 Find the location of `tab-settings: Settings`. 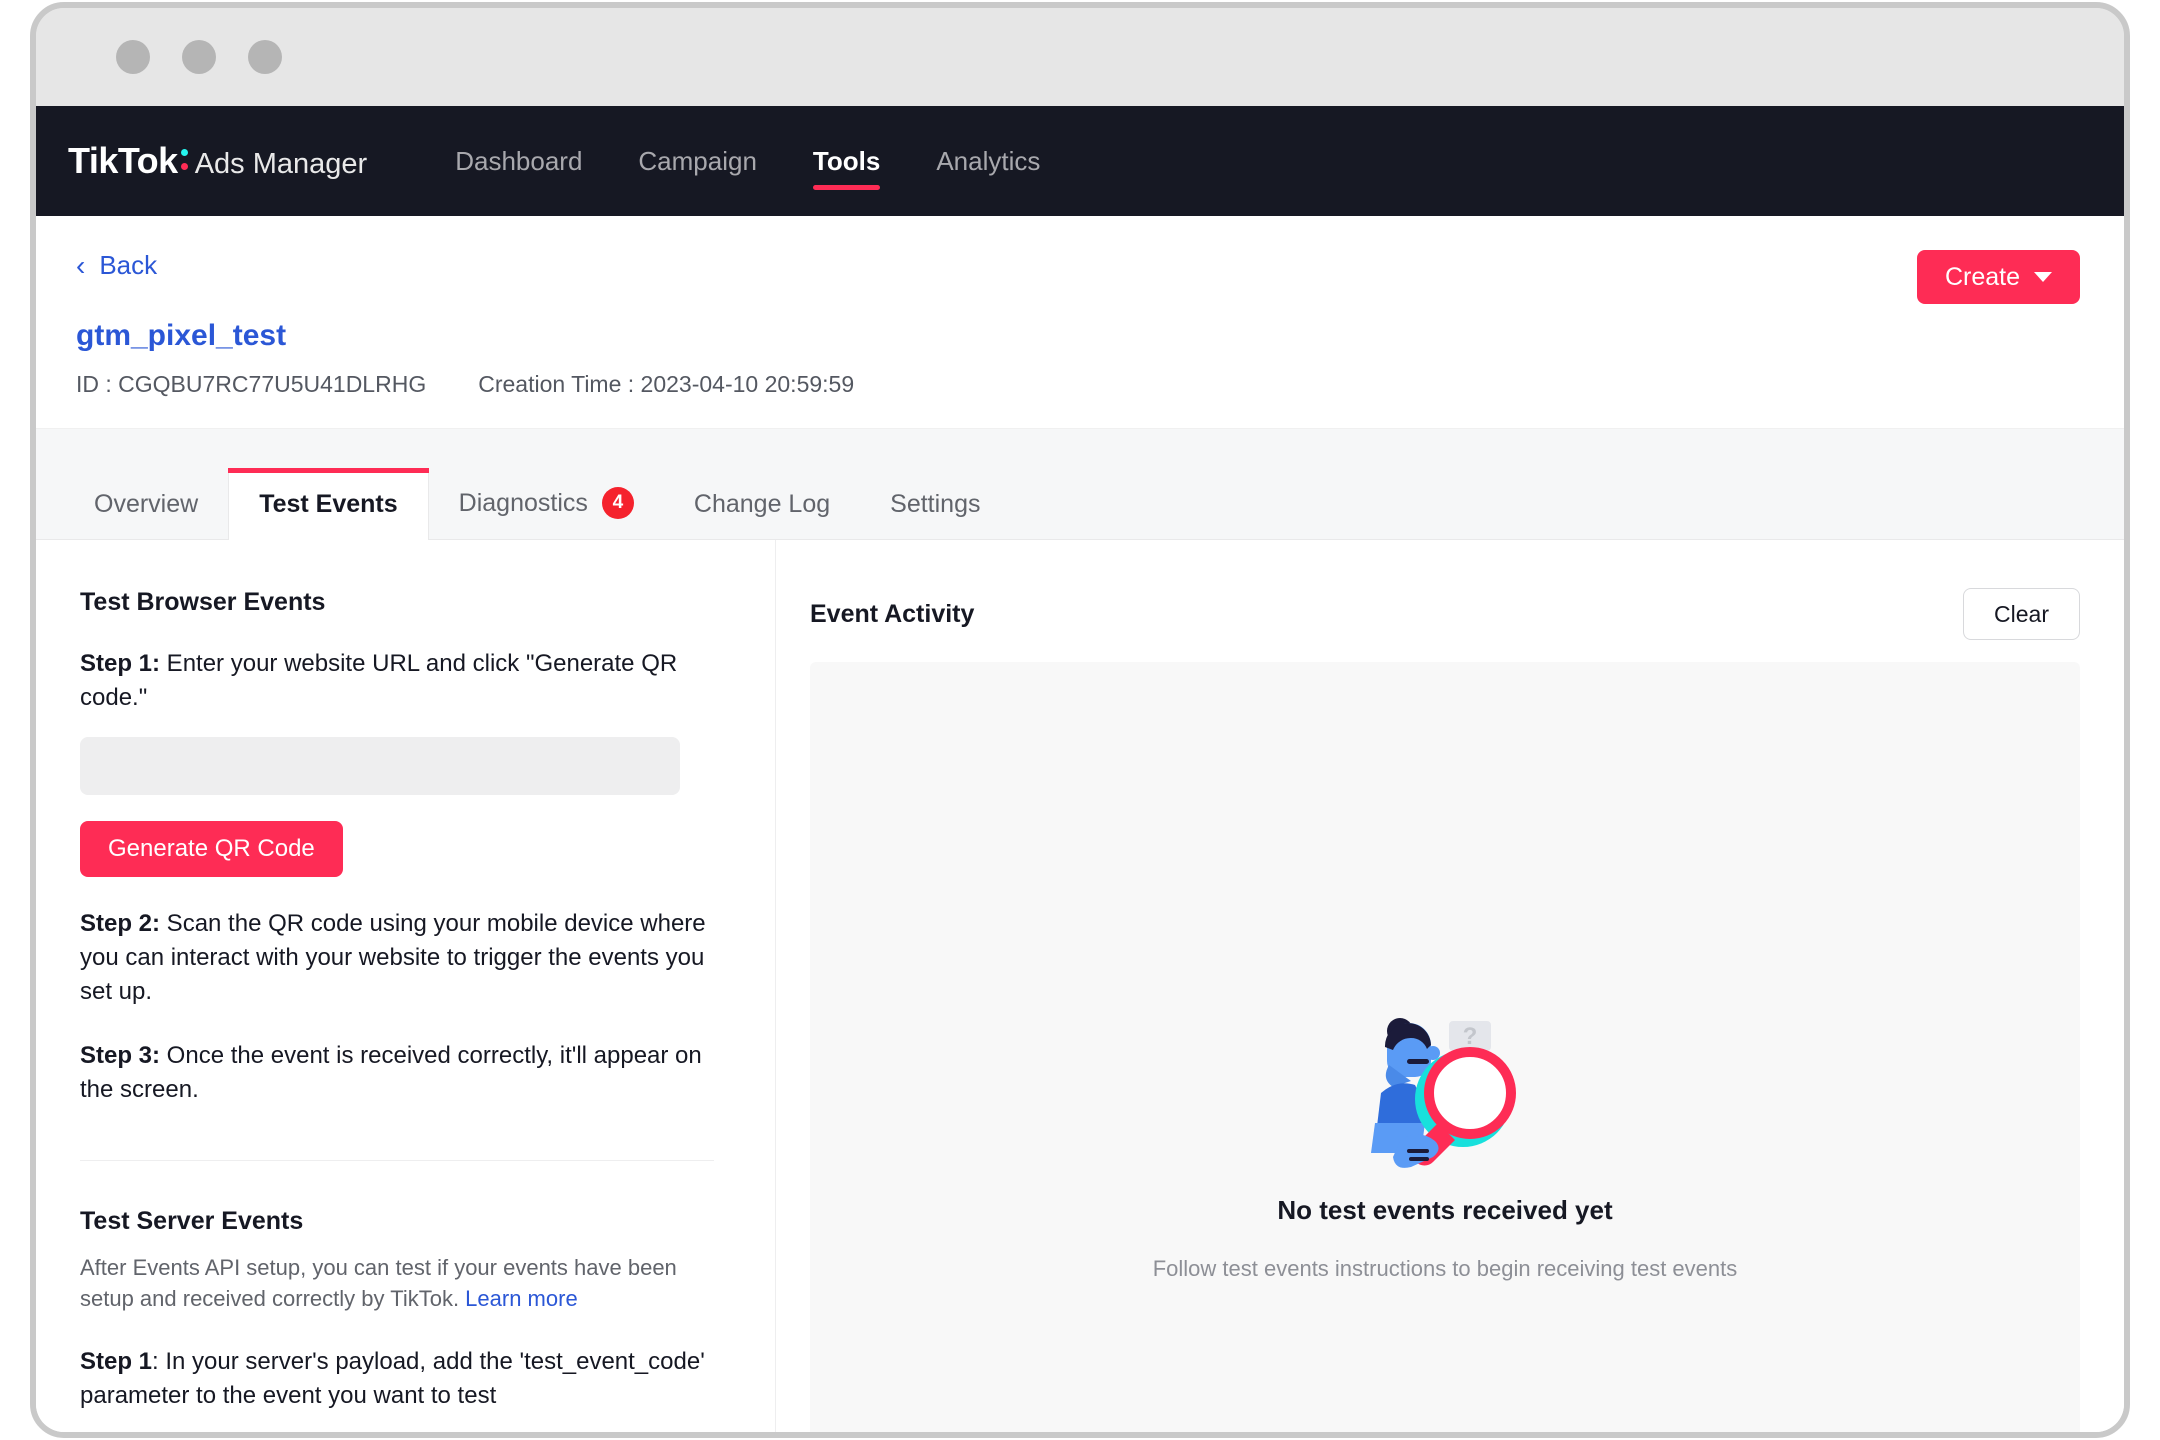

tab-settings: Settings is located at coordinates (935, 503).